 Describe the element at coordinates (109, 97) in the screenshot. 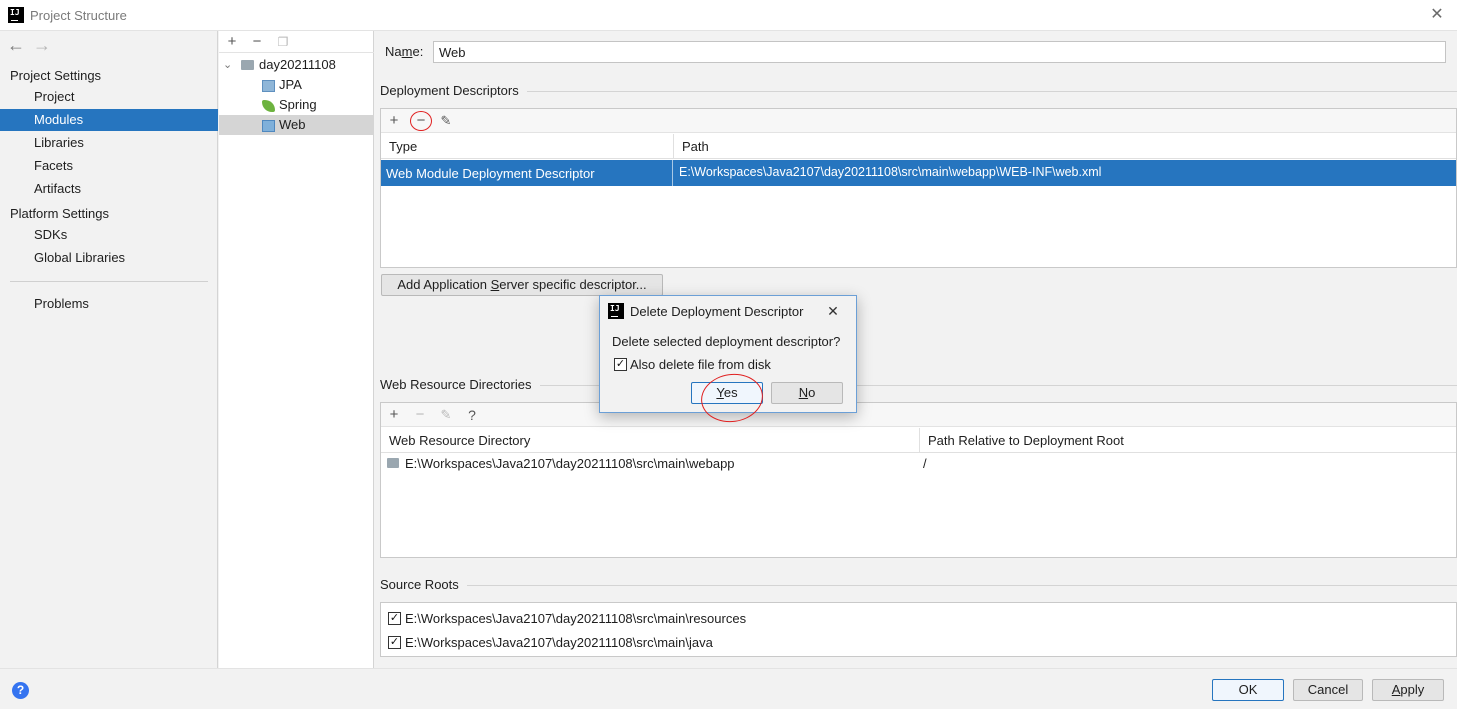

I see `sidebar-item-project: Project` at that location.